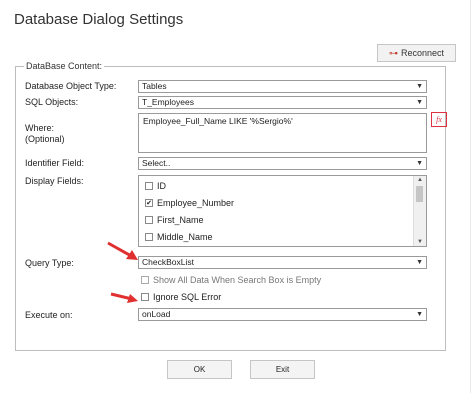 The height and width of the screenshot is (393, 474). Describe the element at coordinates (154, 86) in the screenshot. I see `object-type-value: Tables` at that location.